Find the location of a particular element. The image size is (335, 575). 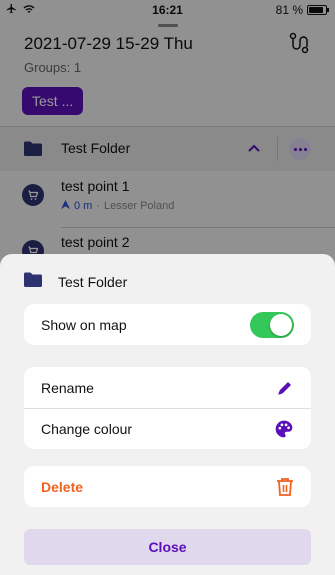

rename-label: Rename is located at coordinates (67, 387).